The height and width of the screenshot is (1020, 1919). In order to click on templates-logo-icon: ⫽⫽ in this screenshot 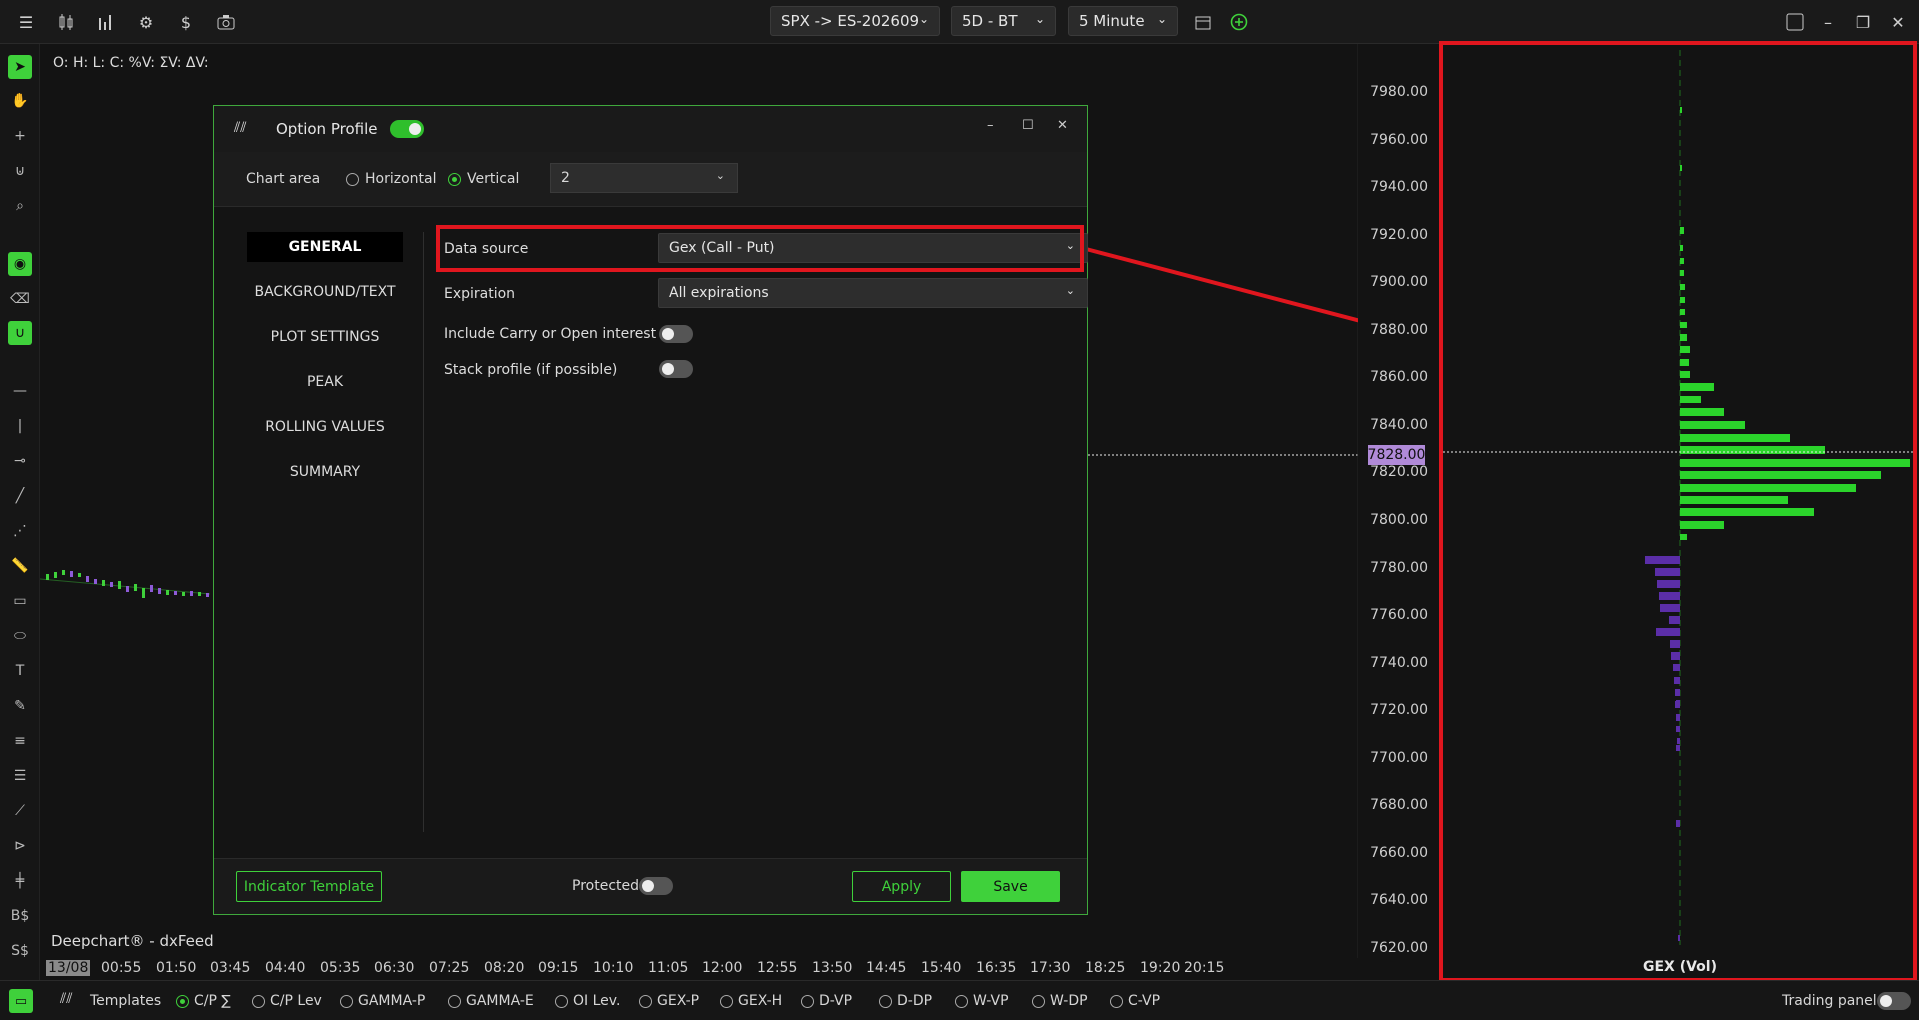, I will do `click(66, 999)`.